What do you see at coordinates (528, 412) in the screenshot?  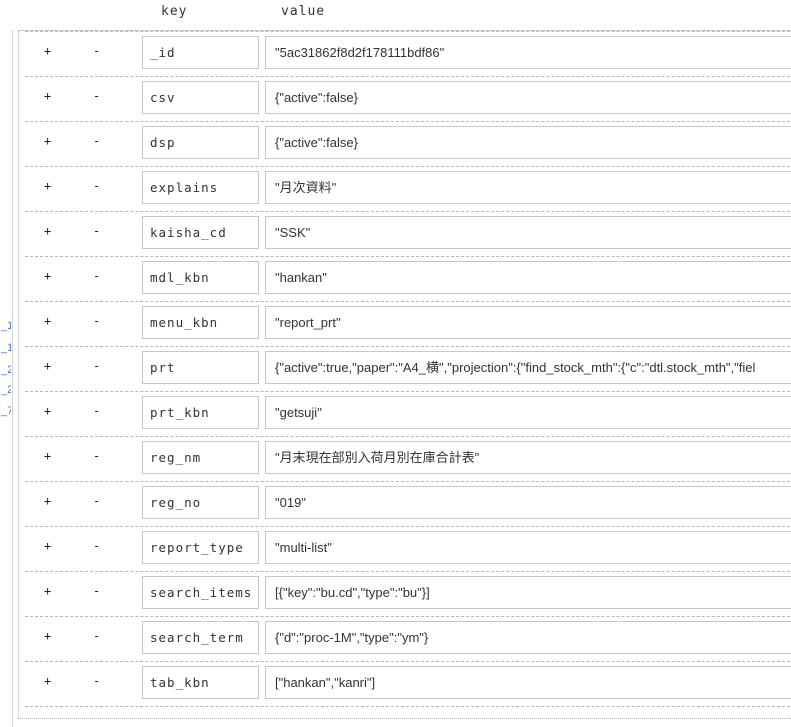 I see `field-value-input: "getsuji"` at bounding box center [528, 412].